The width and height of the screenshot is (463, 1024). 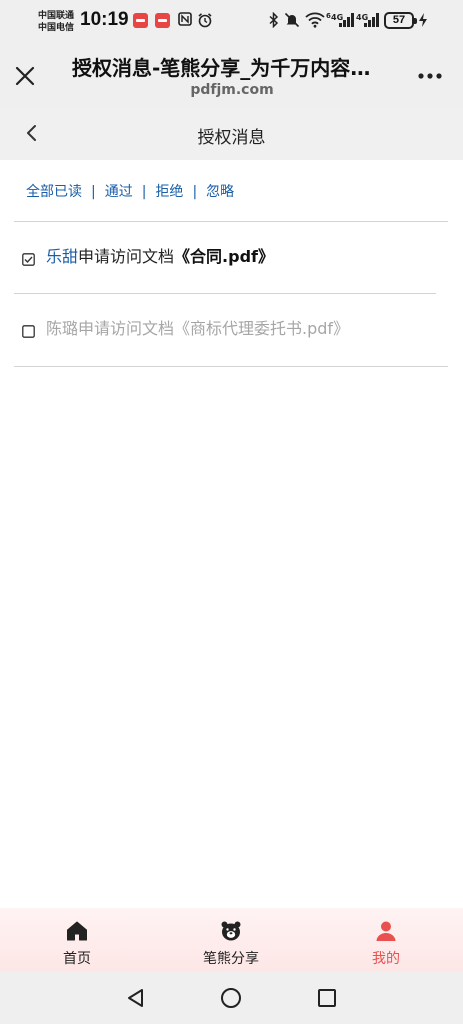 I want to click on ignore-link: 忽略, so click(x=220, y=192).